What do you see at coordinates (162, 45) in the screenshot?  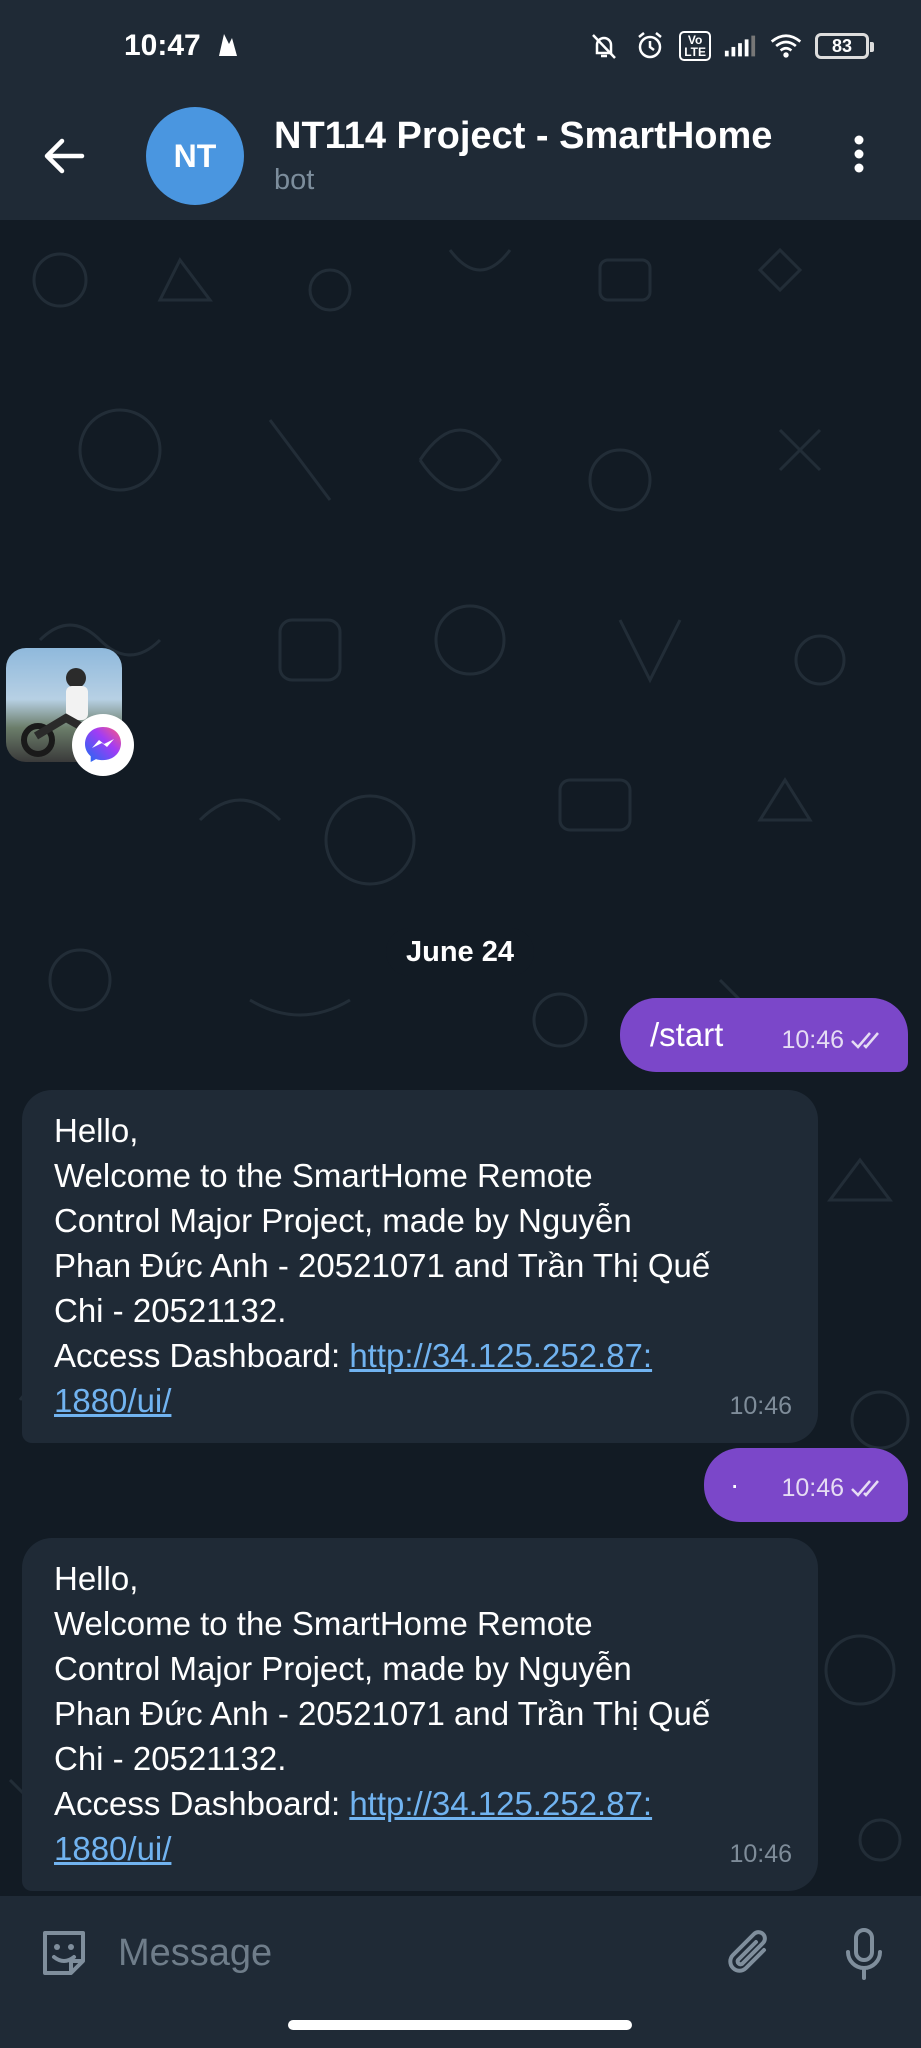 I see `status-time: 10:47` at bounding box center [162, 45].